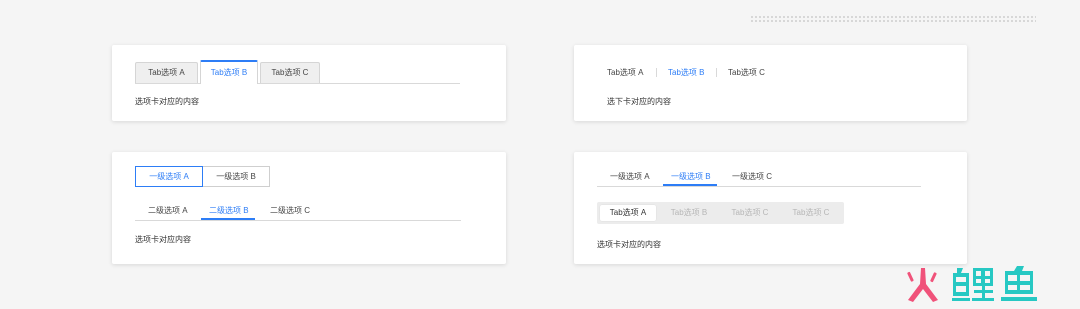 This screenshot has height=309, width=1080. What do you see at coordinates (720, 213) in the screenshot?
I see `segmented-tab-group: Tab选项 A Tab选项 B Tab选项 C Tab选项 C` at bounding box center [720, 213].